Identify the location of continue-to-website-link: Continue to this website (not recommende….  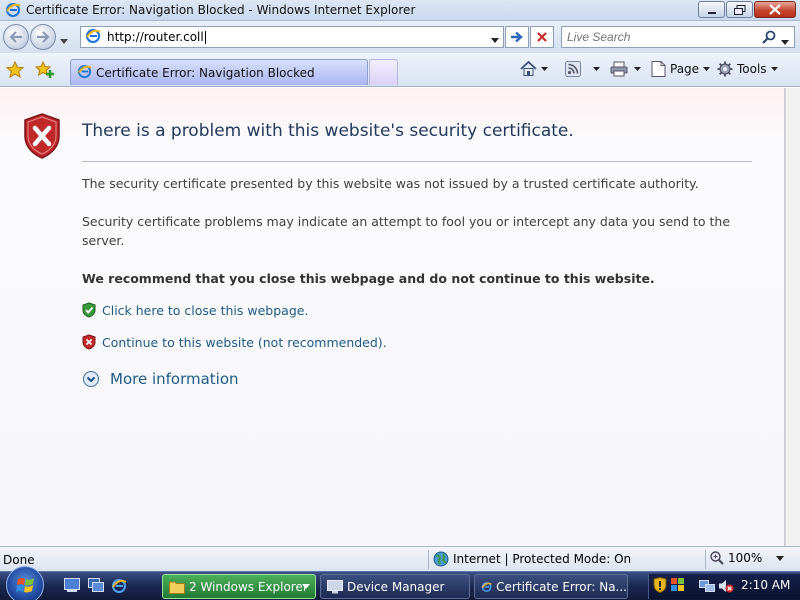
(244, 342).